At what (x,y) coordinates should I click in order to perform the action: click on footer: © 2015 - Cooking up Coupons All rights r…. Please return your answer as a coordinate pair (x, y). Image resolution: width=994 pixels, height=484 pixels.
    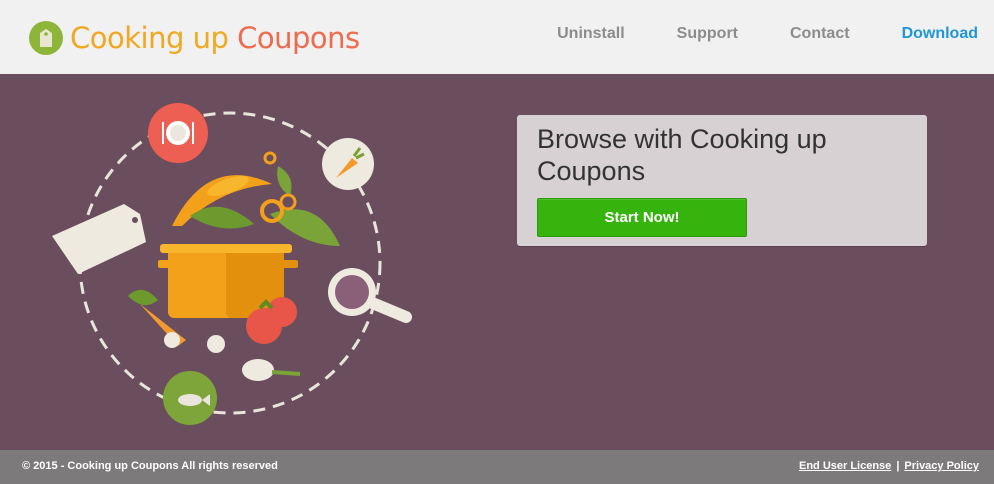
    Looking at the image, I should click on (497, 467).